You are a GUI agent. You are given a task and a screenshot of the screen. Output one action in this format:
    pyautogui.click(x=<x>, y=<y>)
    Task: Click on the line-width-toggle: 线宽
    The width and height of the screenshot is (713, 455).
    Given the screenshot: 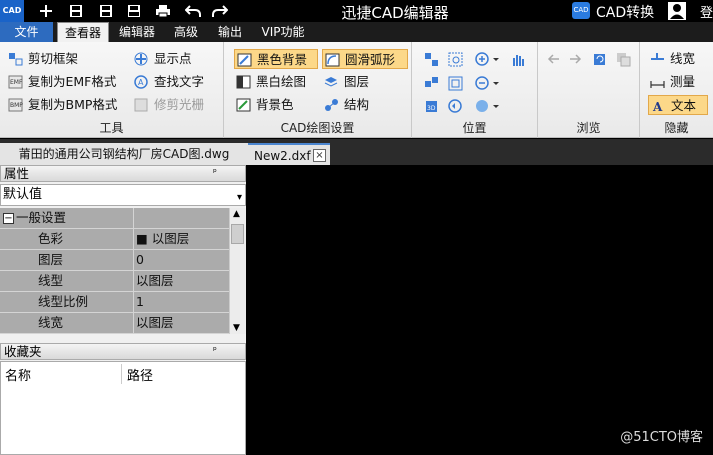 What is the action you would take?
    pyautogui.click(x=671, y=59)
    